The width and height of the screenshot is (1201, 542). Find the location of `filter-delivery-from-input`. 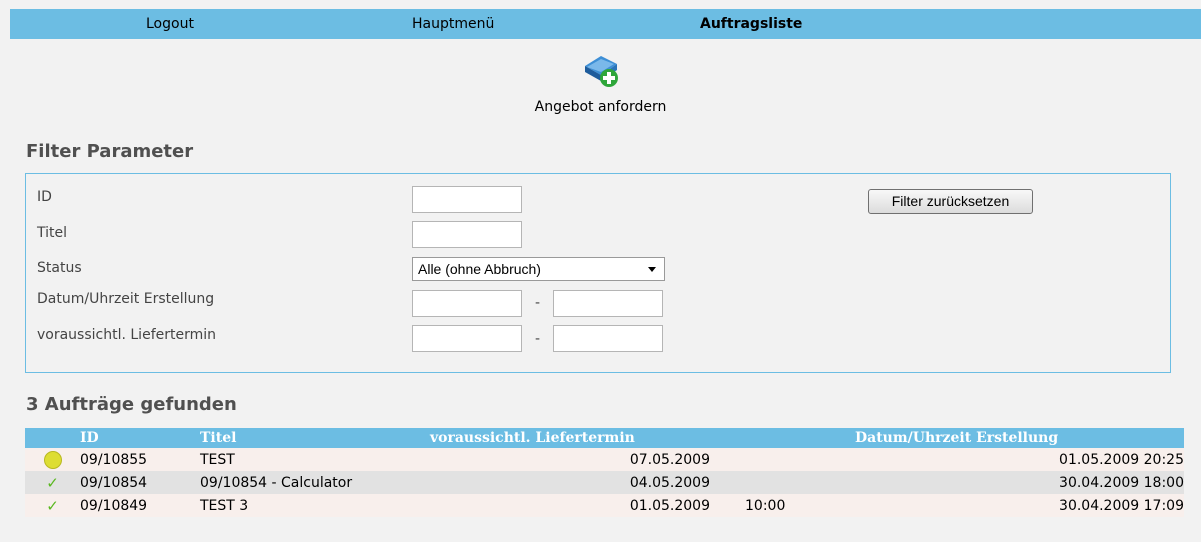

filter-delivery-from-input is located at coordinates (467, 338).